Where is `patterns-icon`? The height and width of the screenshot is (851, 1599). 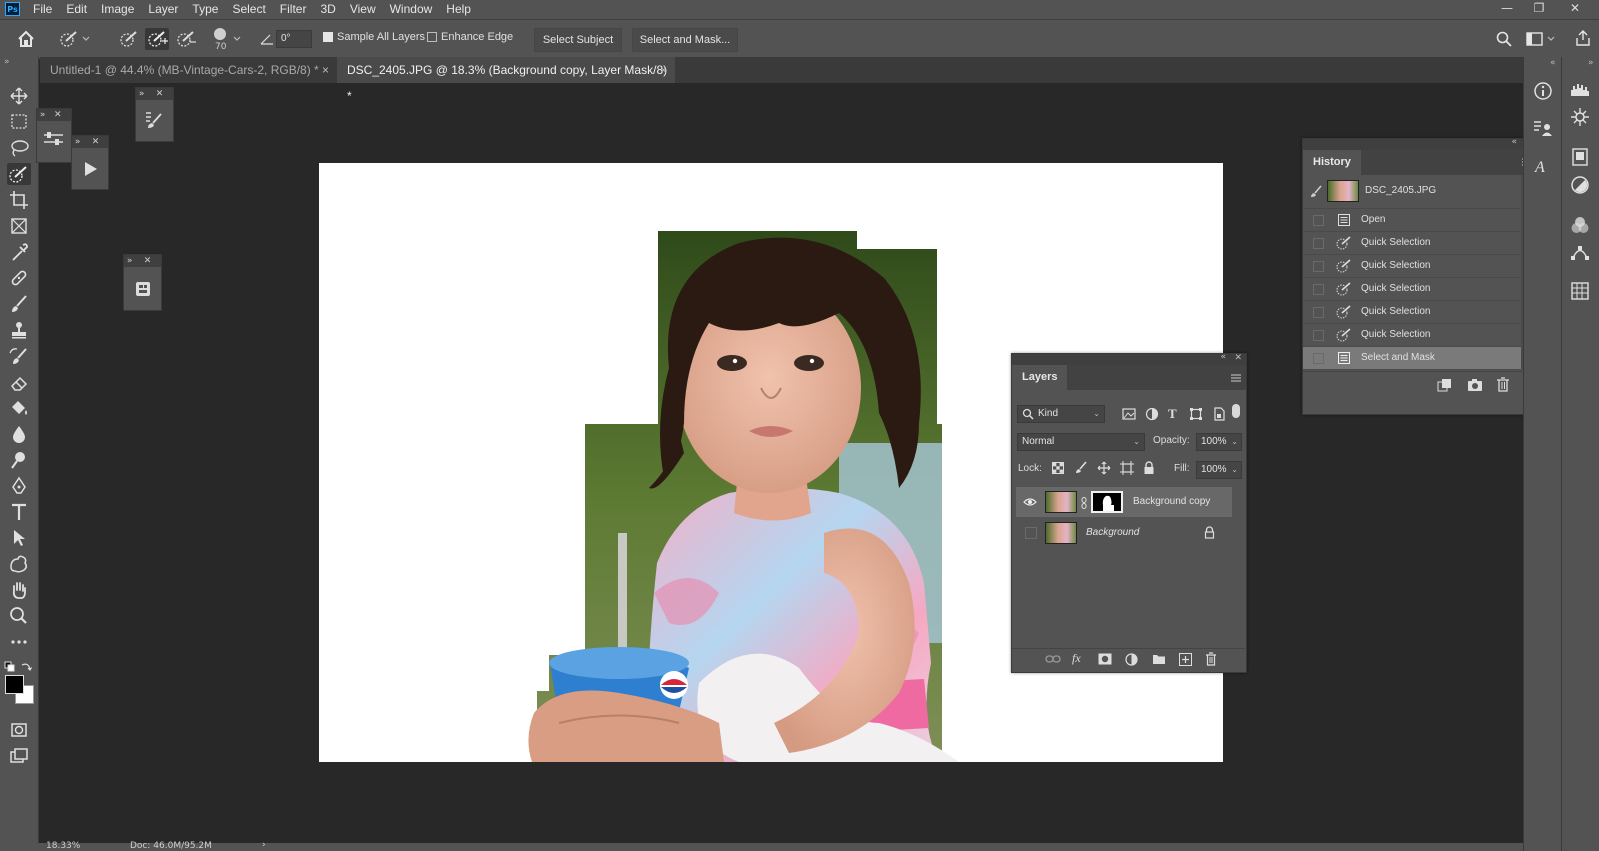
patterns-icon is located at coordinates (1580, 291).